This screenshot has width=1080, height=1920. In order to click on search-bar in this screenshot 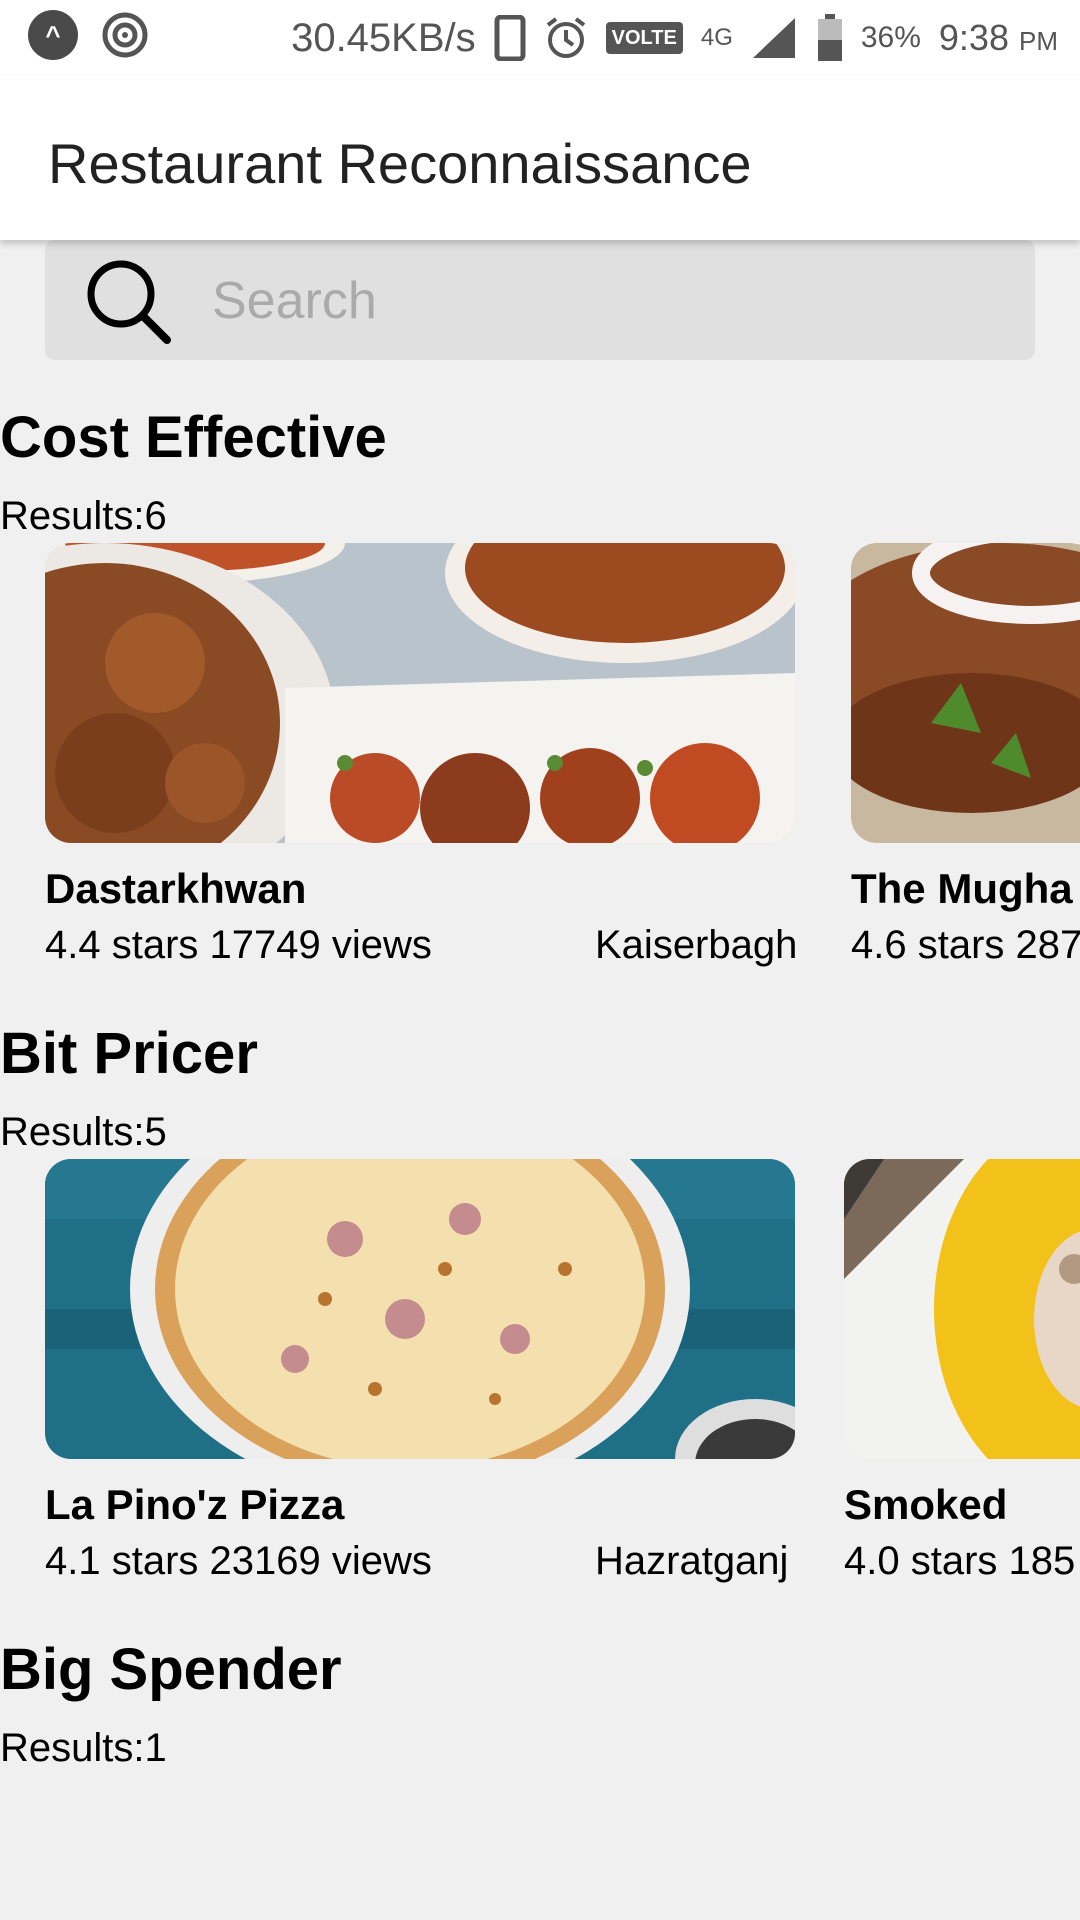, I will do `click(540, 300)`.